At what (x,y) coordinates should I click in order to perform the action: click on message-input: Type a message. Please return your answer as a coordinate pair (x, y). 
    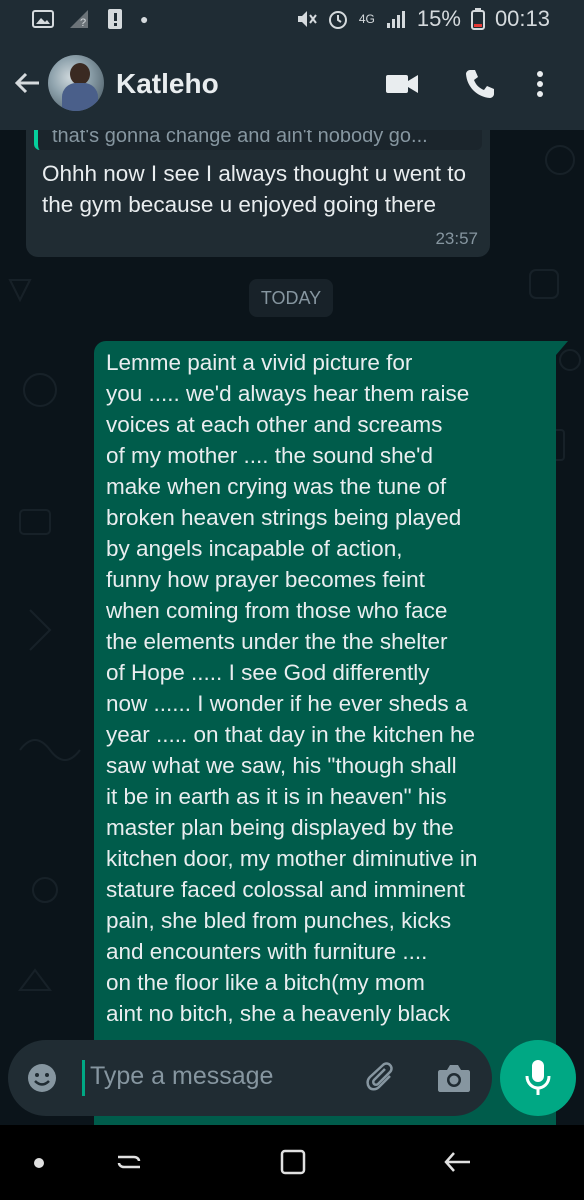
    Looking at the image, I should click on (181, 1076).